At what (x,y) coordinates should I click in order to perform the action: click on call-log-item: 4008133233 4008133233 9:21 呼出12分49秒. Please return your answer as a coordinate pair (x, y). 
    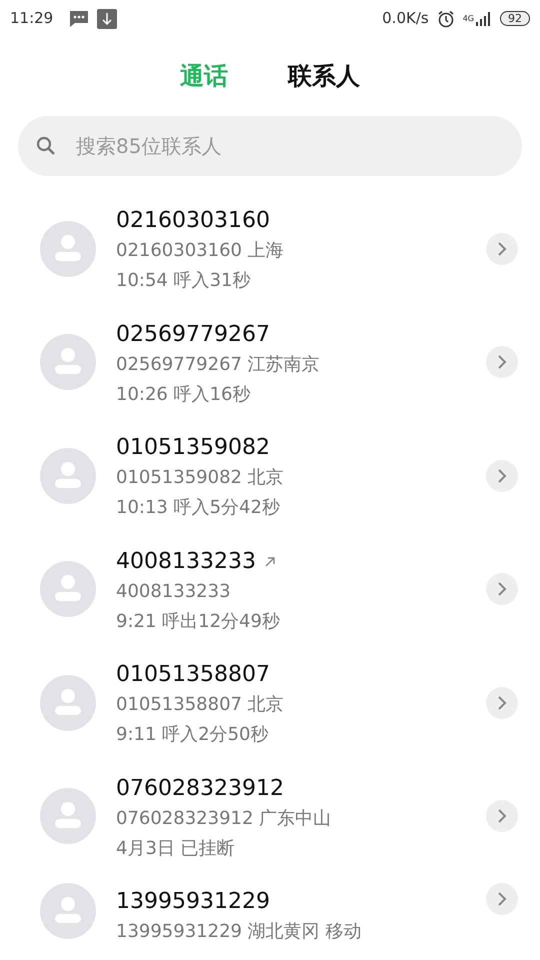
    Looking at the image, I should click on (270, 589).